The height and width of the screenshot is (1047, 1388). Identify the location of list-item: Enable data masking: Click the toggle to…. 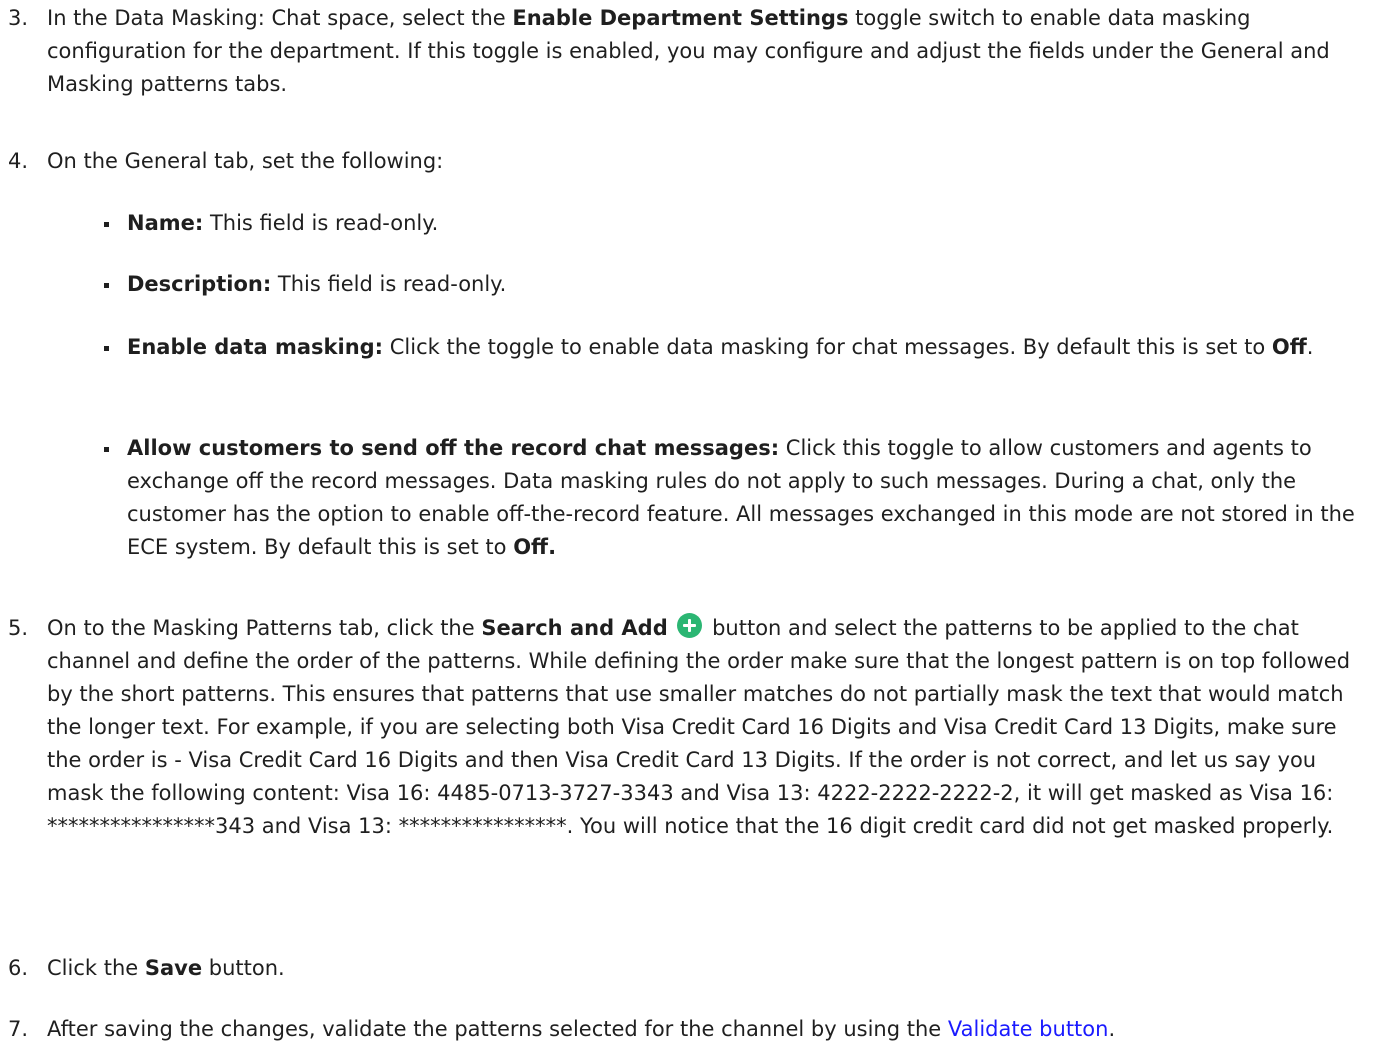
(750, 347).